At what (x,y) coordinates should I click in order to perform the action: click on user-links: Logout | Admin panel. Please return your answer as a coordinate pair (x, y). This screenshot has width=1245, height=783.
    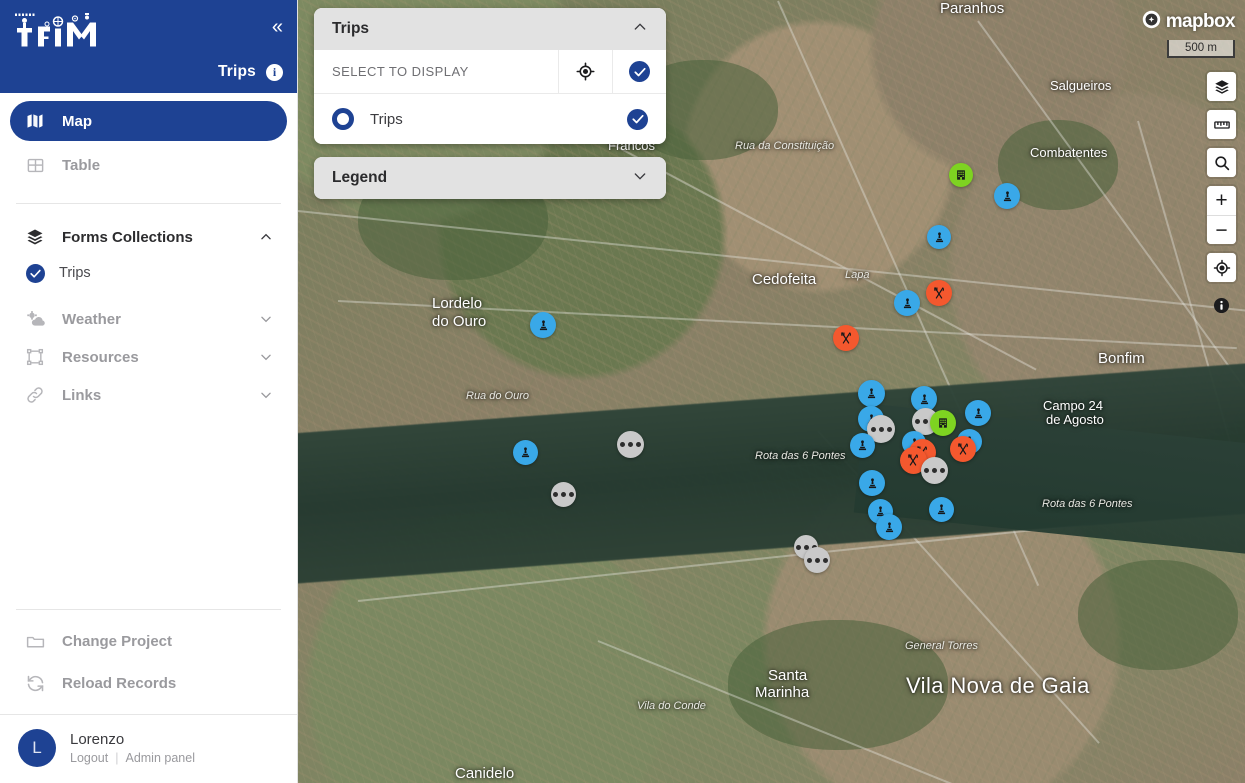
    Looking at the image, I should click on (132, 758).